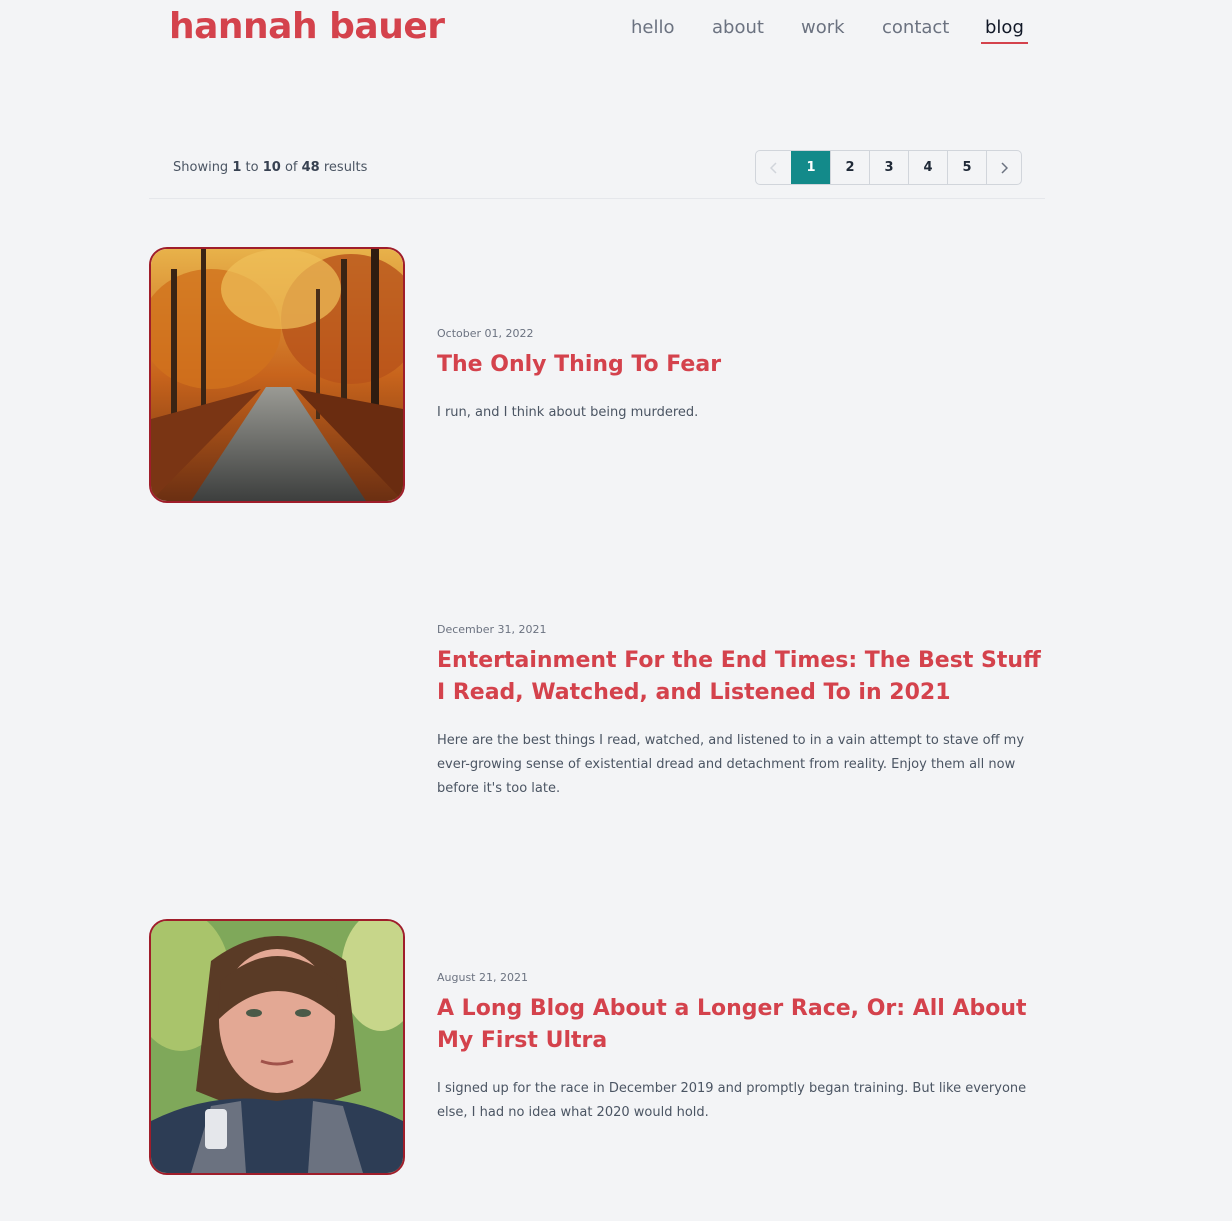  Describe the element at coordinates (810, 167) in the screenshot. I see `page-1-button: 1` at that location.